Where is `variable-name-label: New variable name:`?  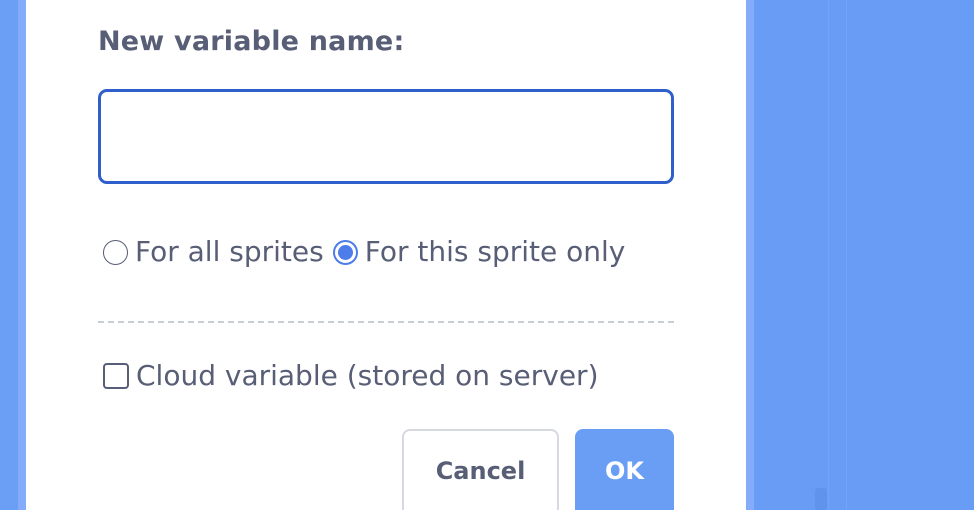
variable-name-label: New variable name: is located at coordinates (251, 41).